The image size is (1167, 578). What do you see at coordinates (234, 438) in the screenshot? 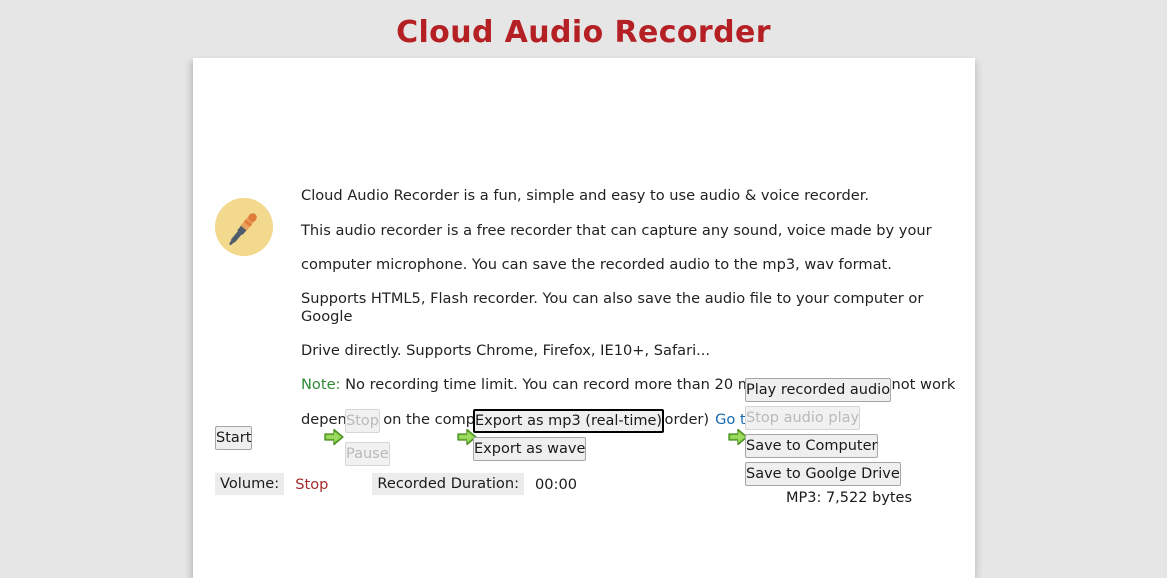
I see `start-button: Start` at bounding box center [234, 438].